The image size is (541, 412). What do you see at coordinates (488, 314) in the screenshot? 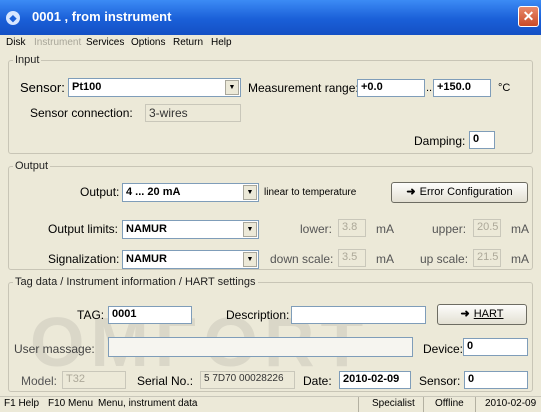
I see `hart-button-label: HART` at bounding box center [488, 314].